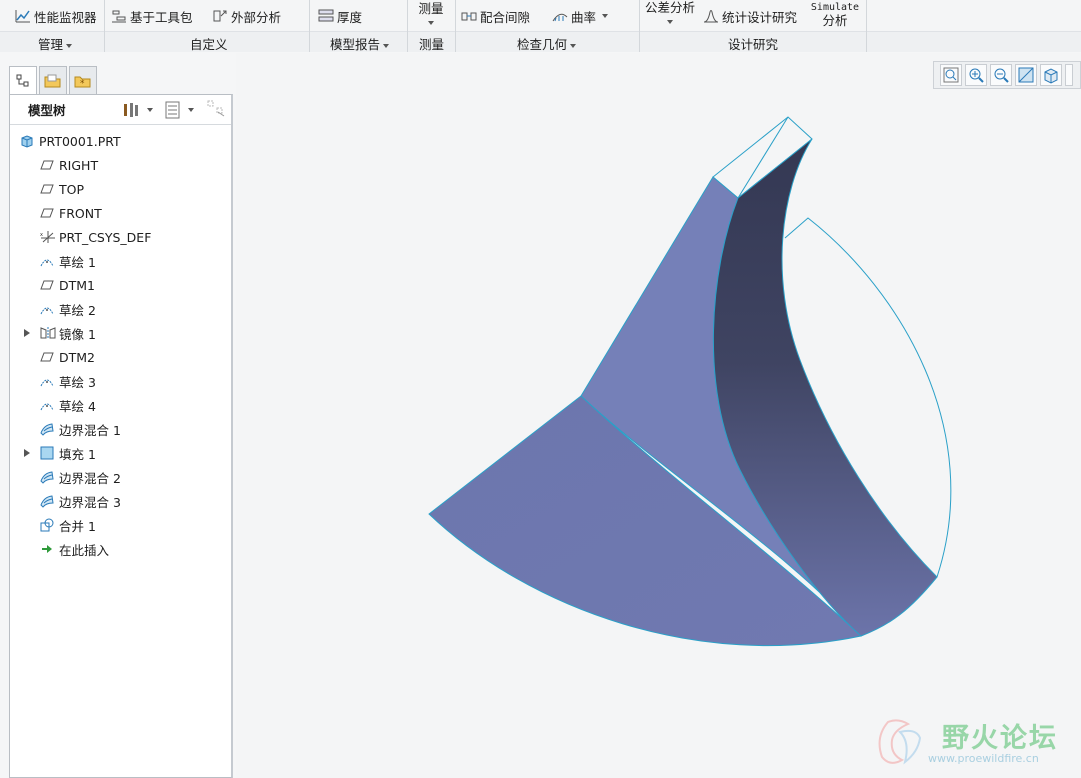  I want to click on repaint-button, so click(1026, 75).